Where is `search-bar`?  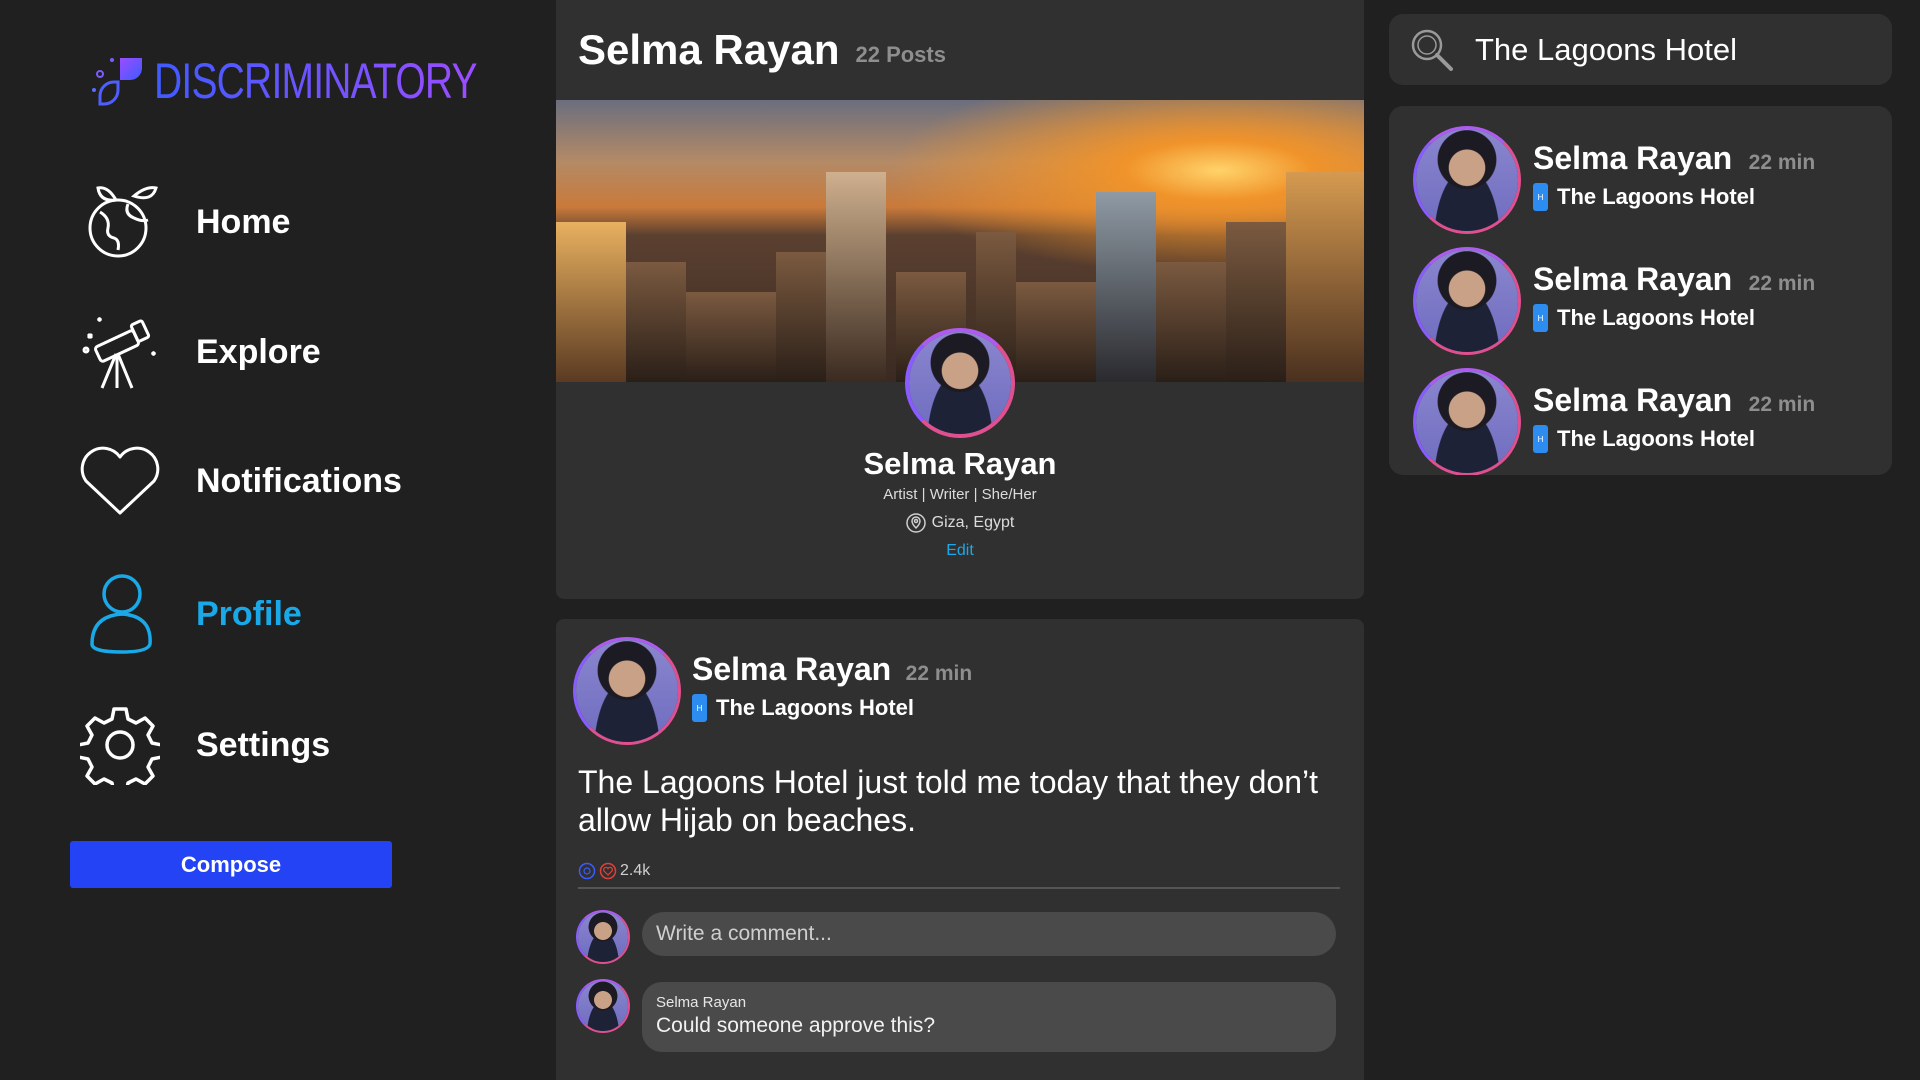 search-bar is located at coordinates (1640, 49).